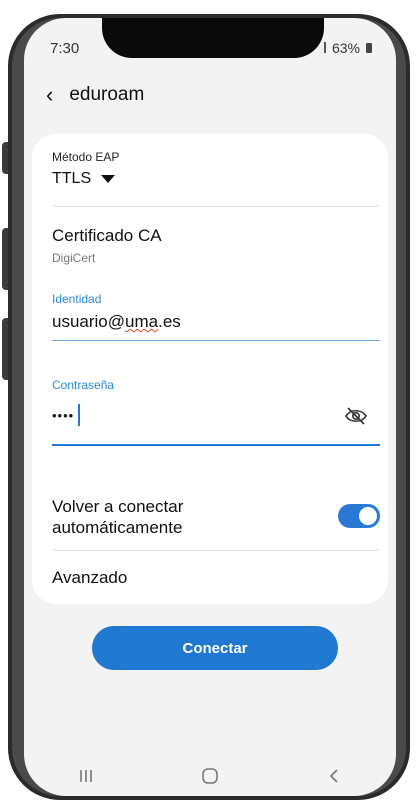 This screenshot has width=418, height=803. I want to click on home-icon, so click(210, 776).